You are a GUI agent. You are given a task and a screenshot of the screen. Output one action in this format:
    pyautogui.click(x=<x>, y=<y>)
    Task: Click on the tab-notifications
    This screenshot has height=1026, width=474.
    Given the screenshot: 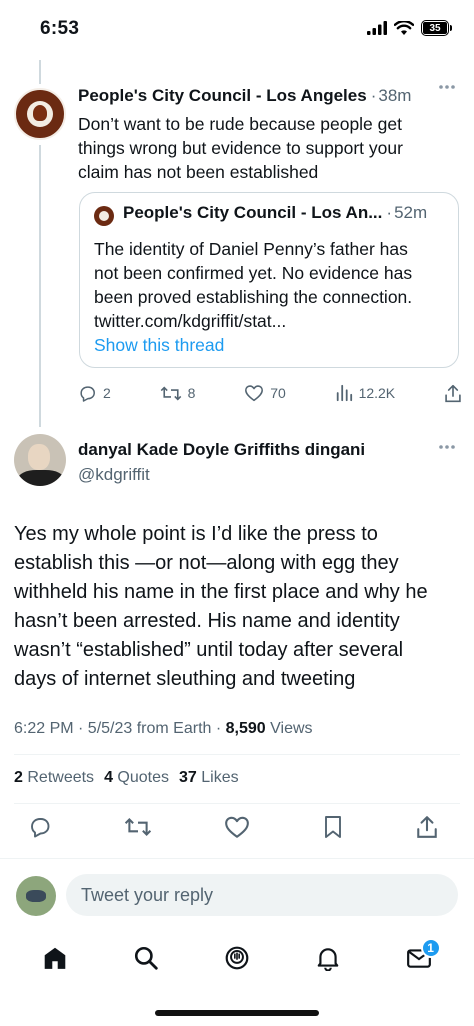 What is the action you would take?
    pyautogui.click(x=328, y=958)
    